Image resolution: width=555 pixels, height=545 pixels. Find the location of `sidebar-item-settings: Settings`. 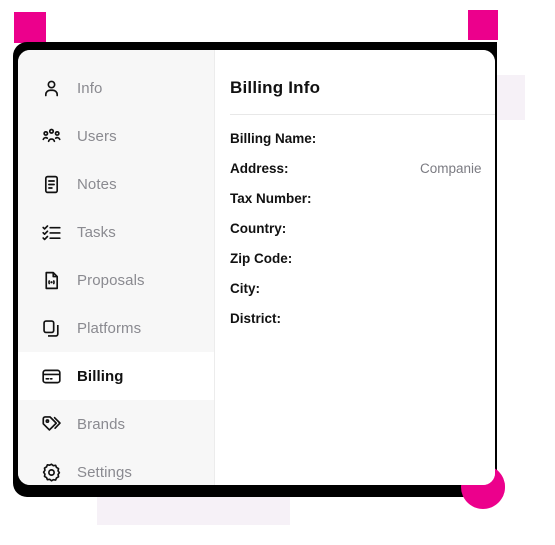

sidebar-item-settings: Settings is located at coordinates (116, 466).